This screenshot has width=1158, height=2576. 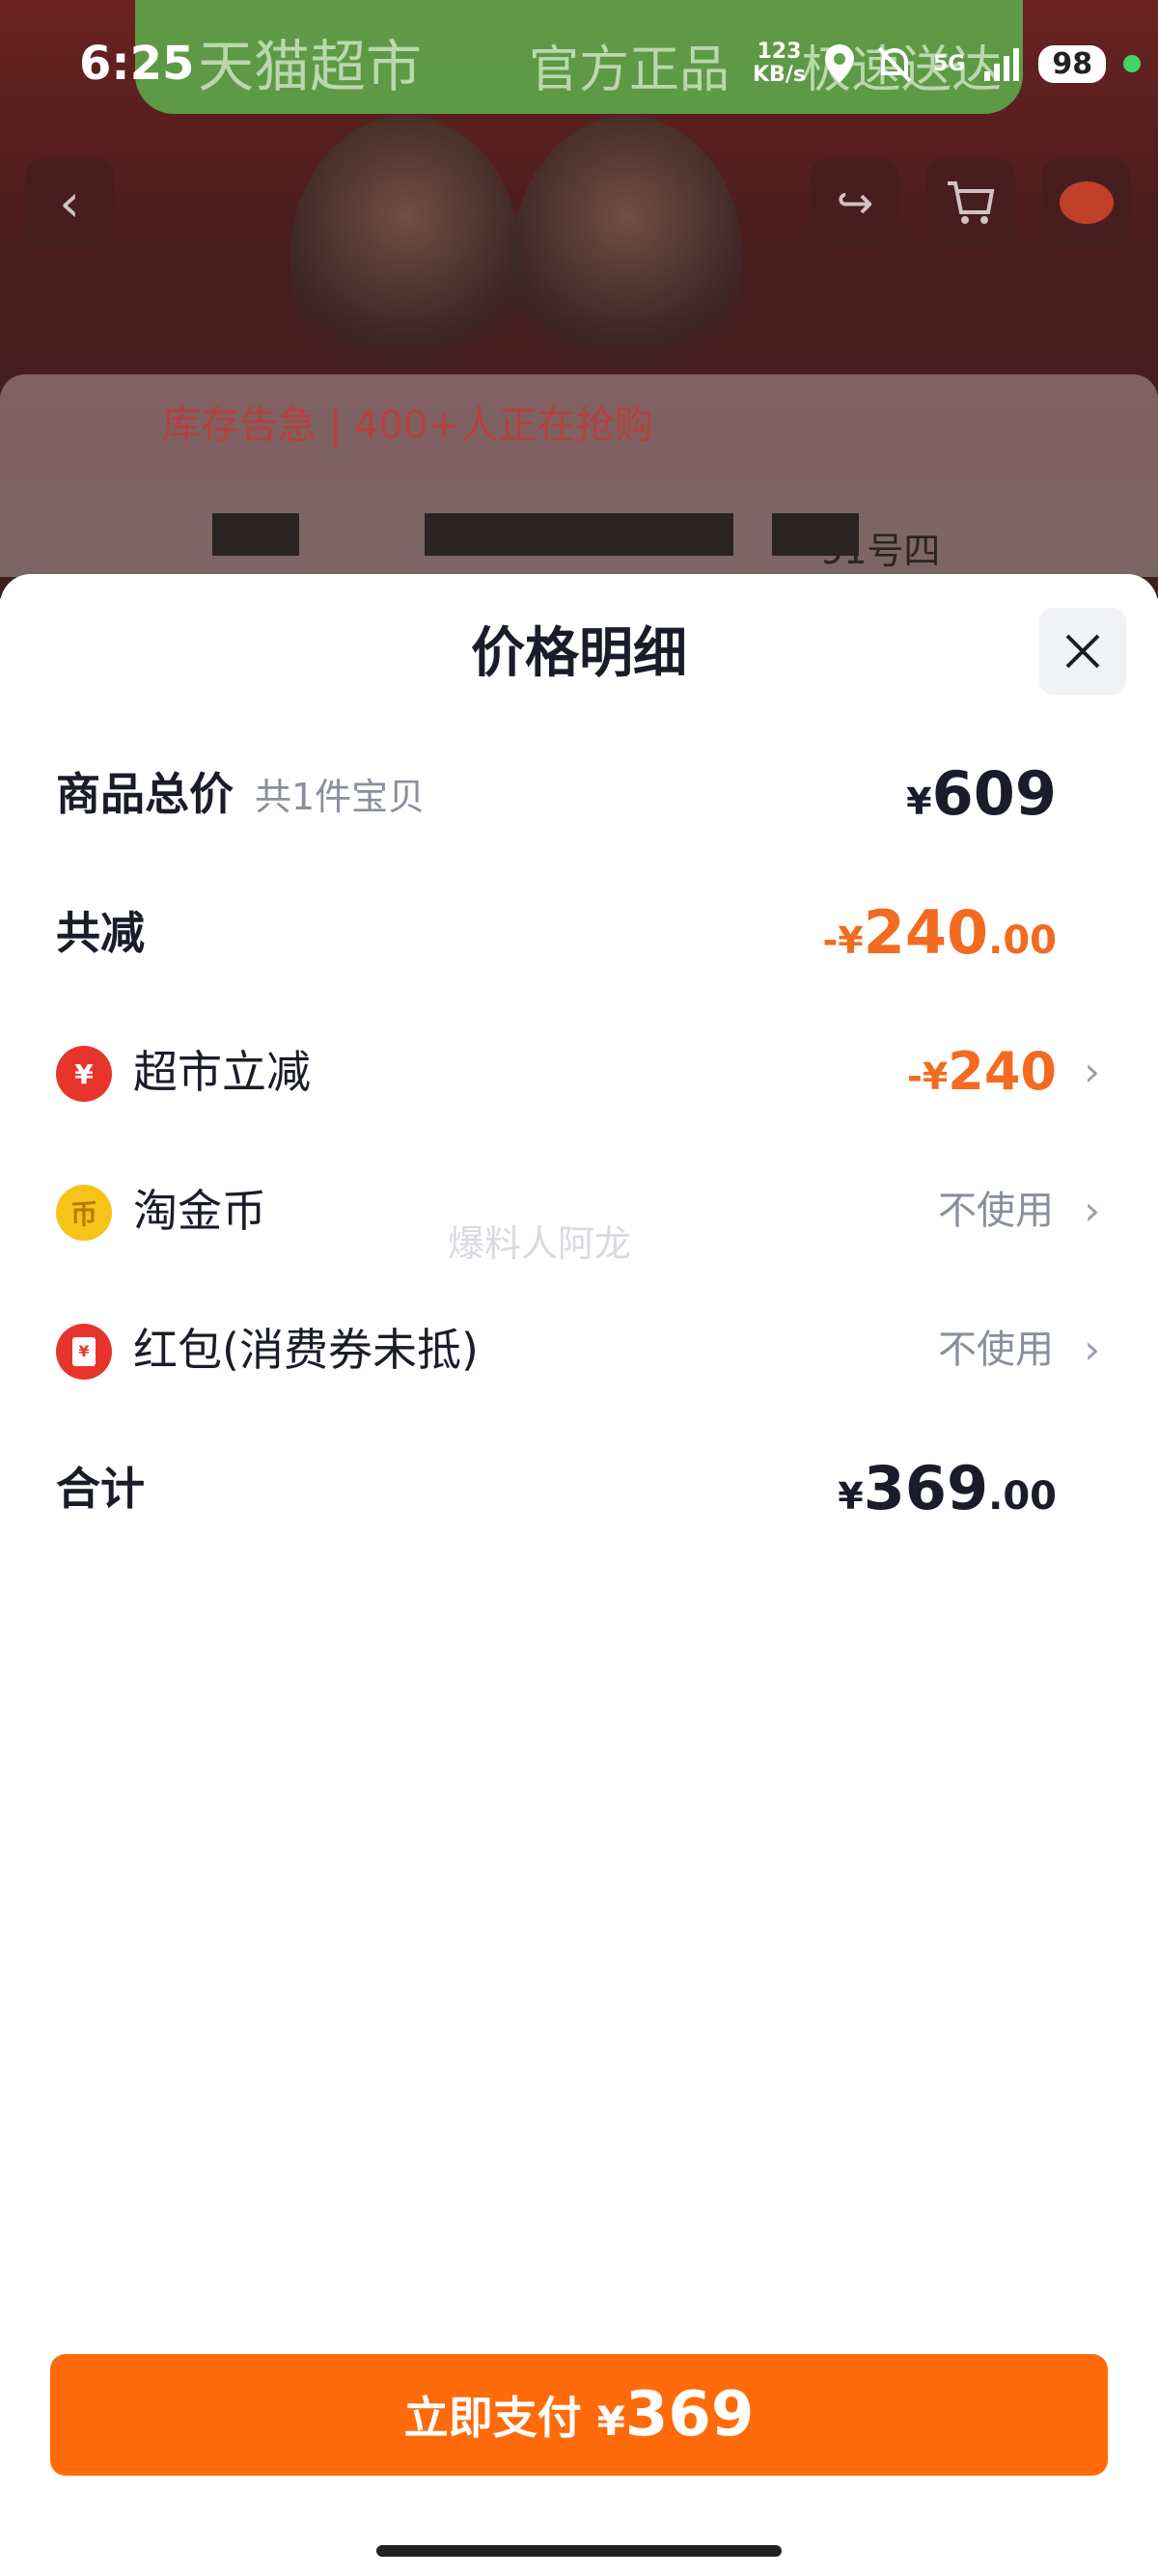 I want to click on share-button: ↪, so click(x=855, y=202).